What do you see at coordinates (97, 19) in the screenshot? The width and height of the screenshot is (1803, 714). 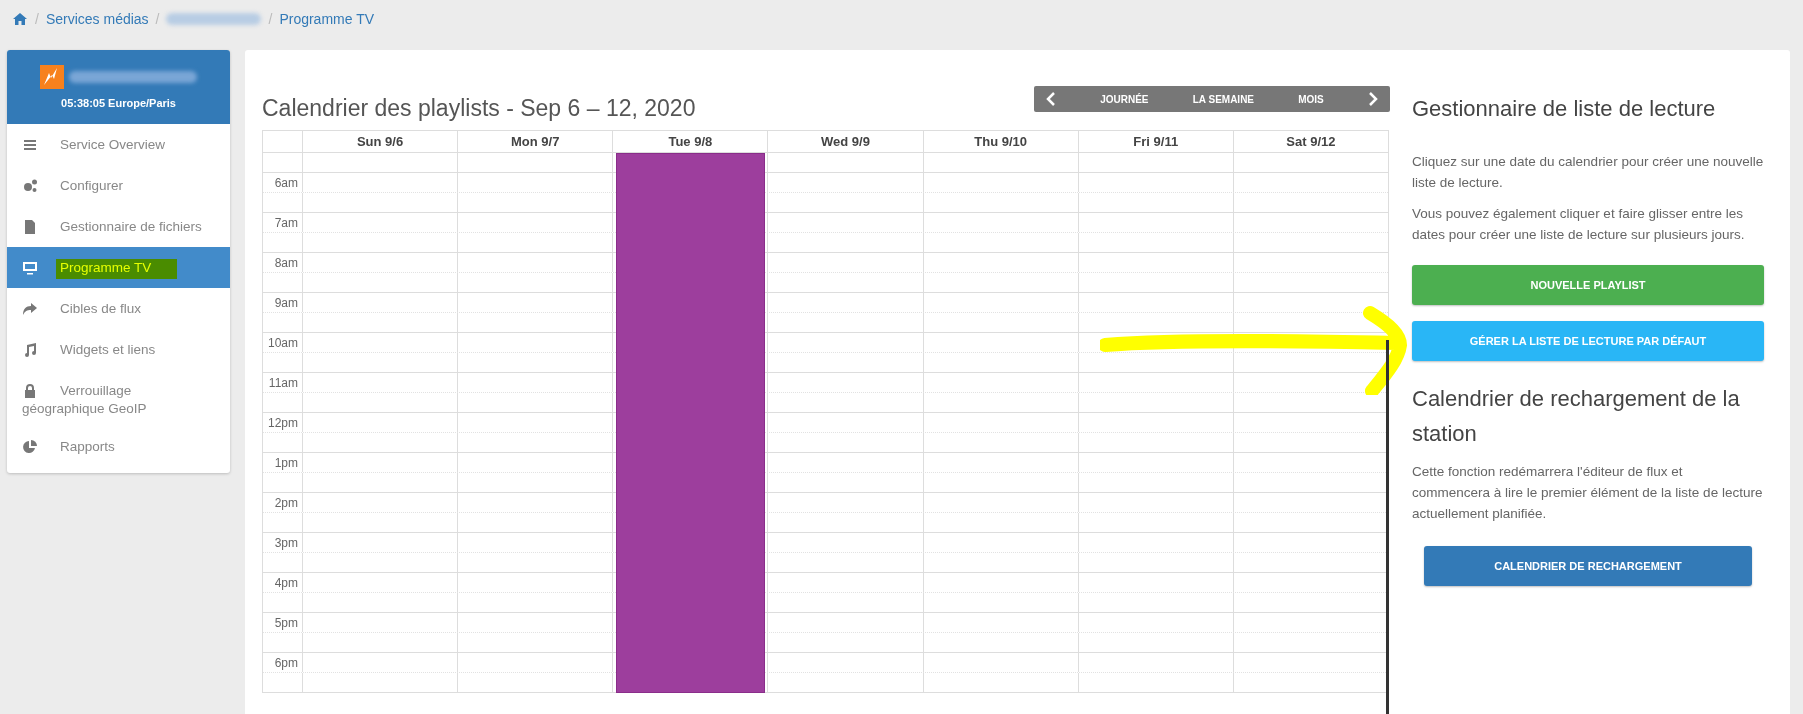 I see `breadcrumb-link: Services médias` at bounding box center [97, 19].